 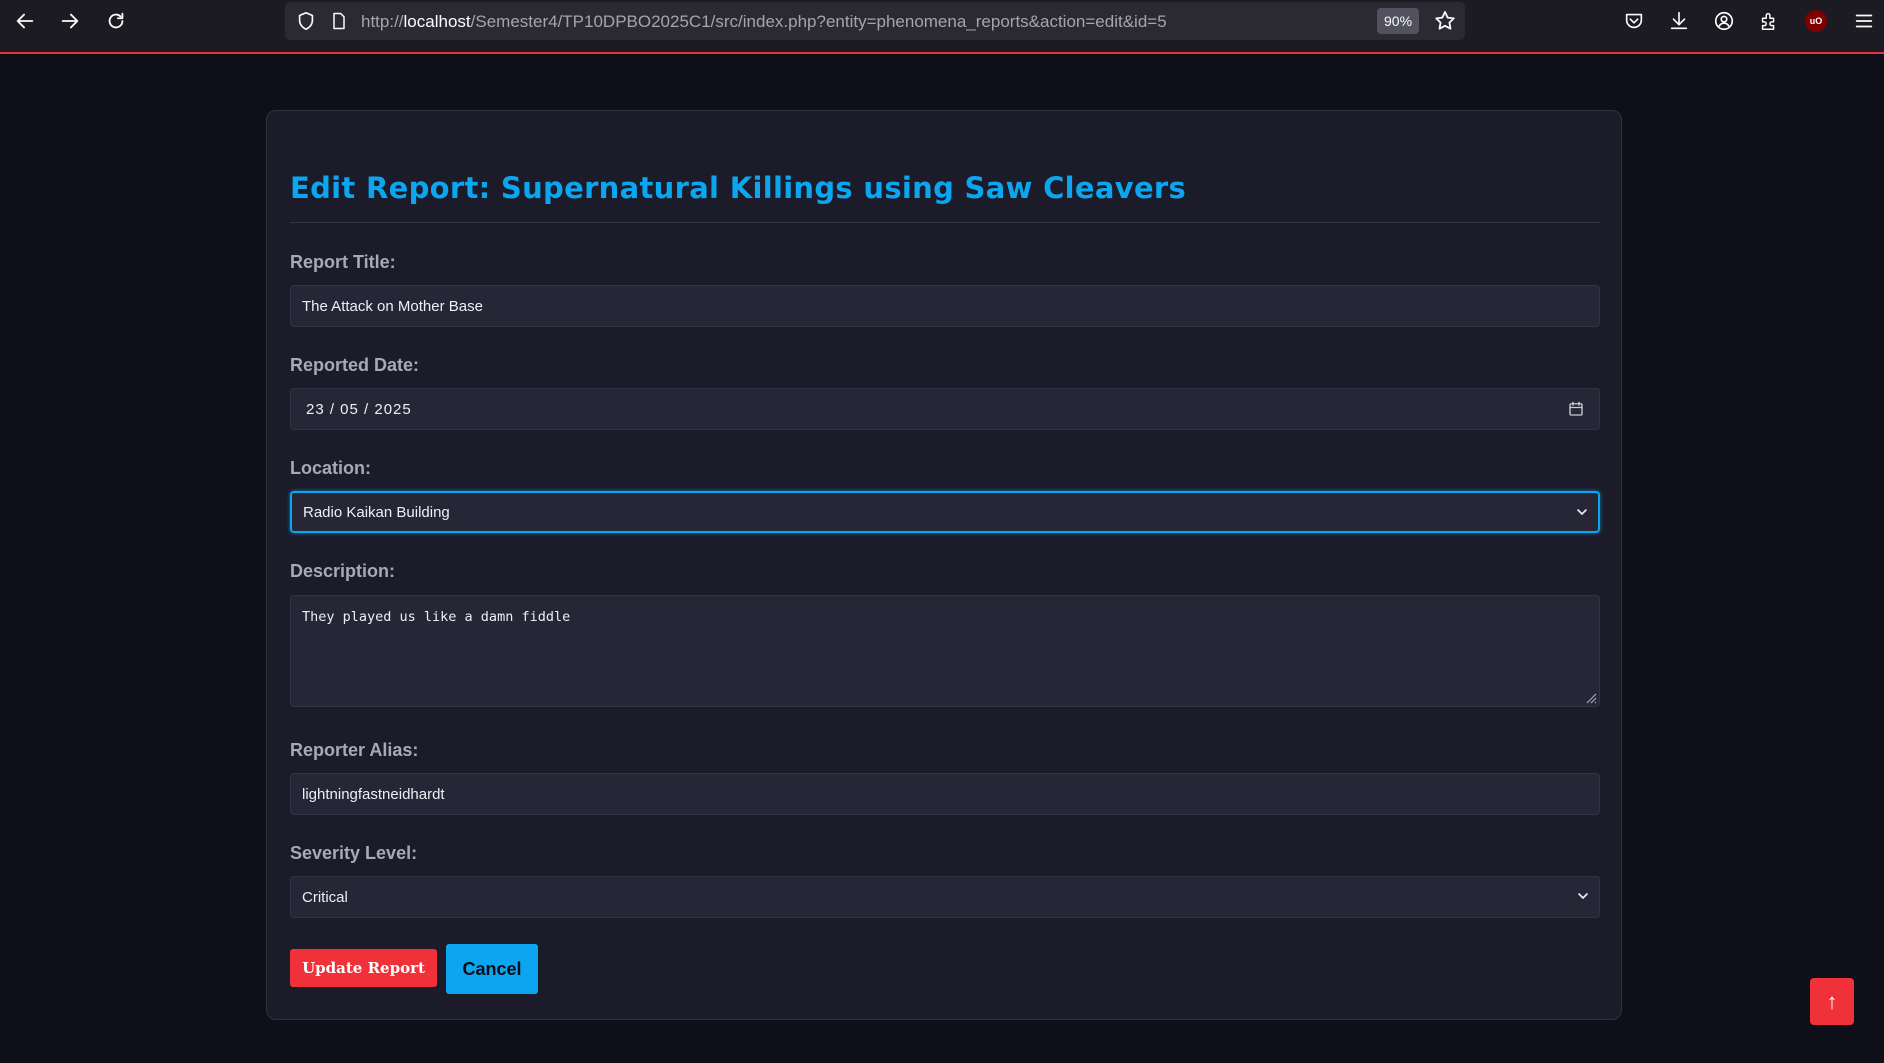 I want to click on back-icon, so click(x=25, y=21).